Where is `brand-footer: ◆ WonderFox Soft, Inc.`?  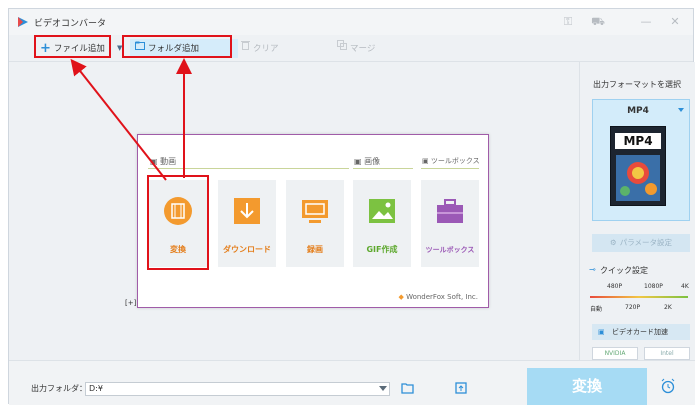
brand-footer: ◆ WonderFox Soft, Inc. is located at coordinates (438, 297).